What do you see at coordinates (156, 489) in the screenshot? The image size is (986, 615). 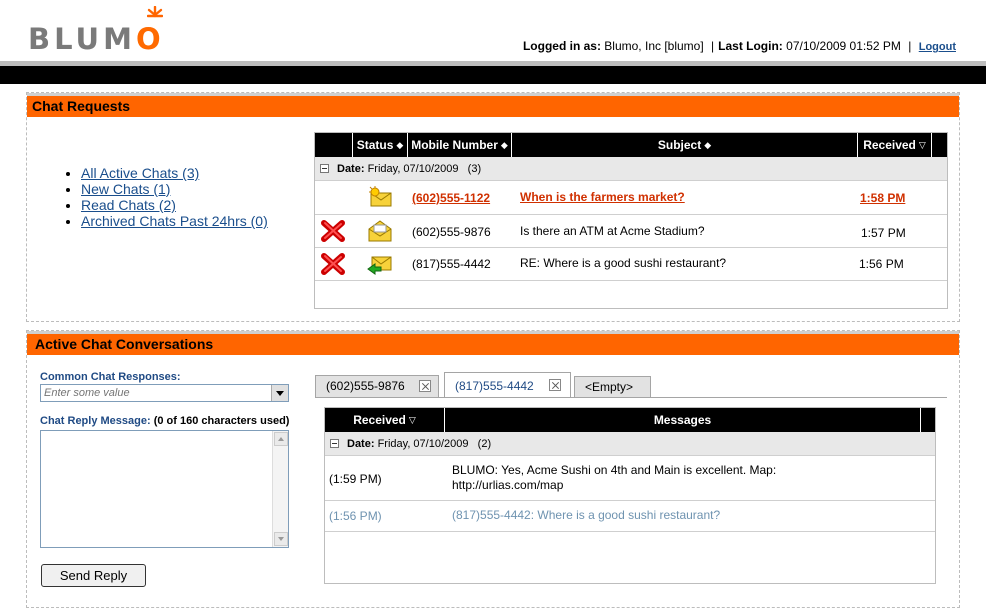 I see `reply-message-input` at bounding box center [156, 489].